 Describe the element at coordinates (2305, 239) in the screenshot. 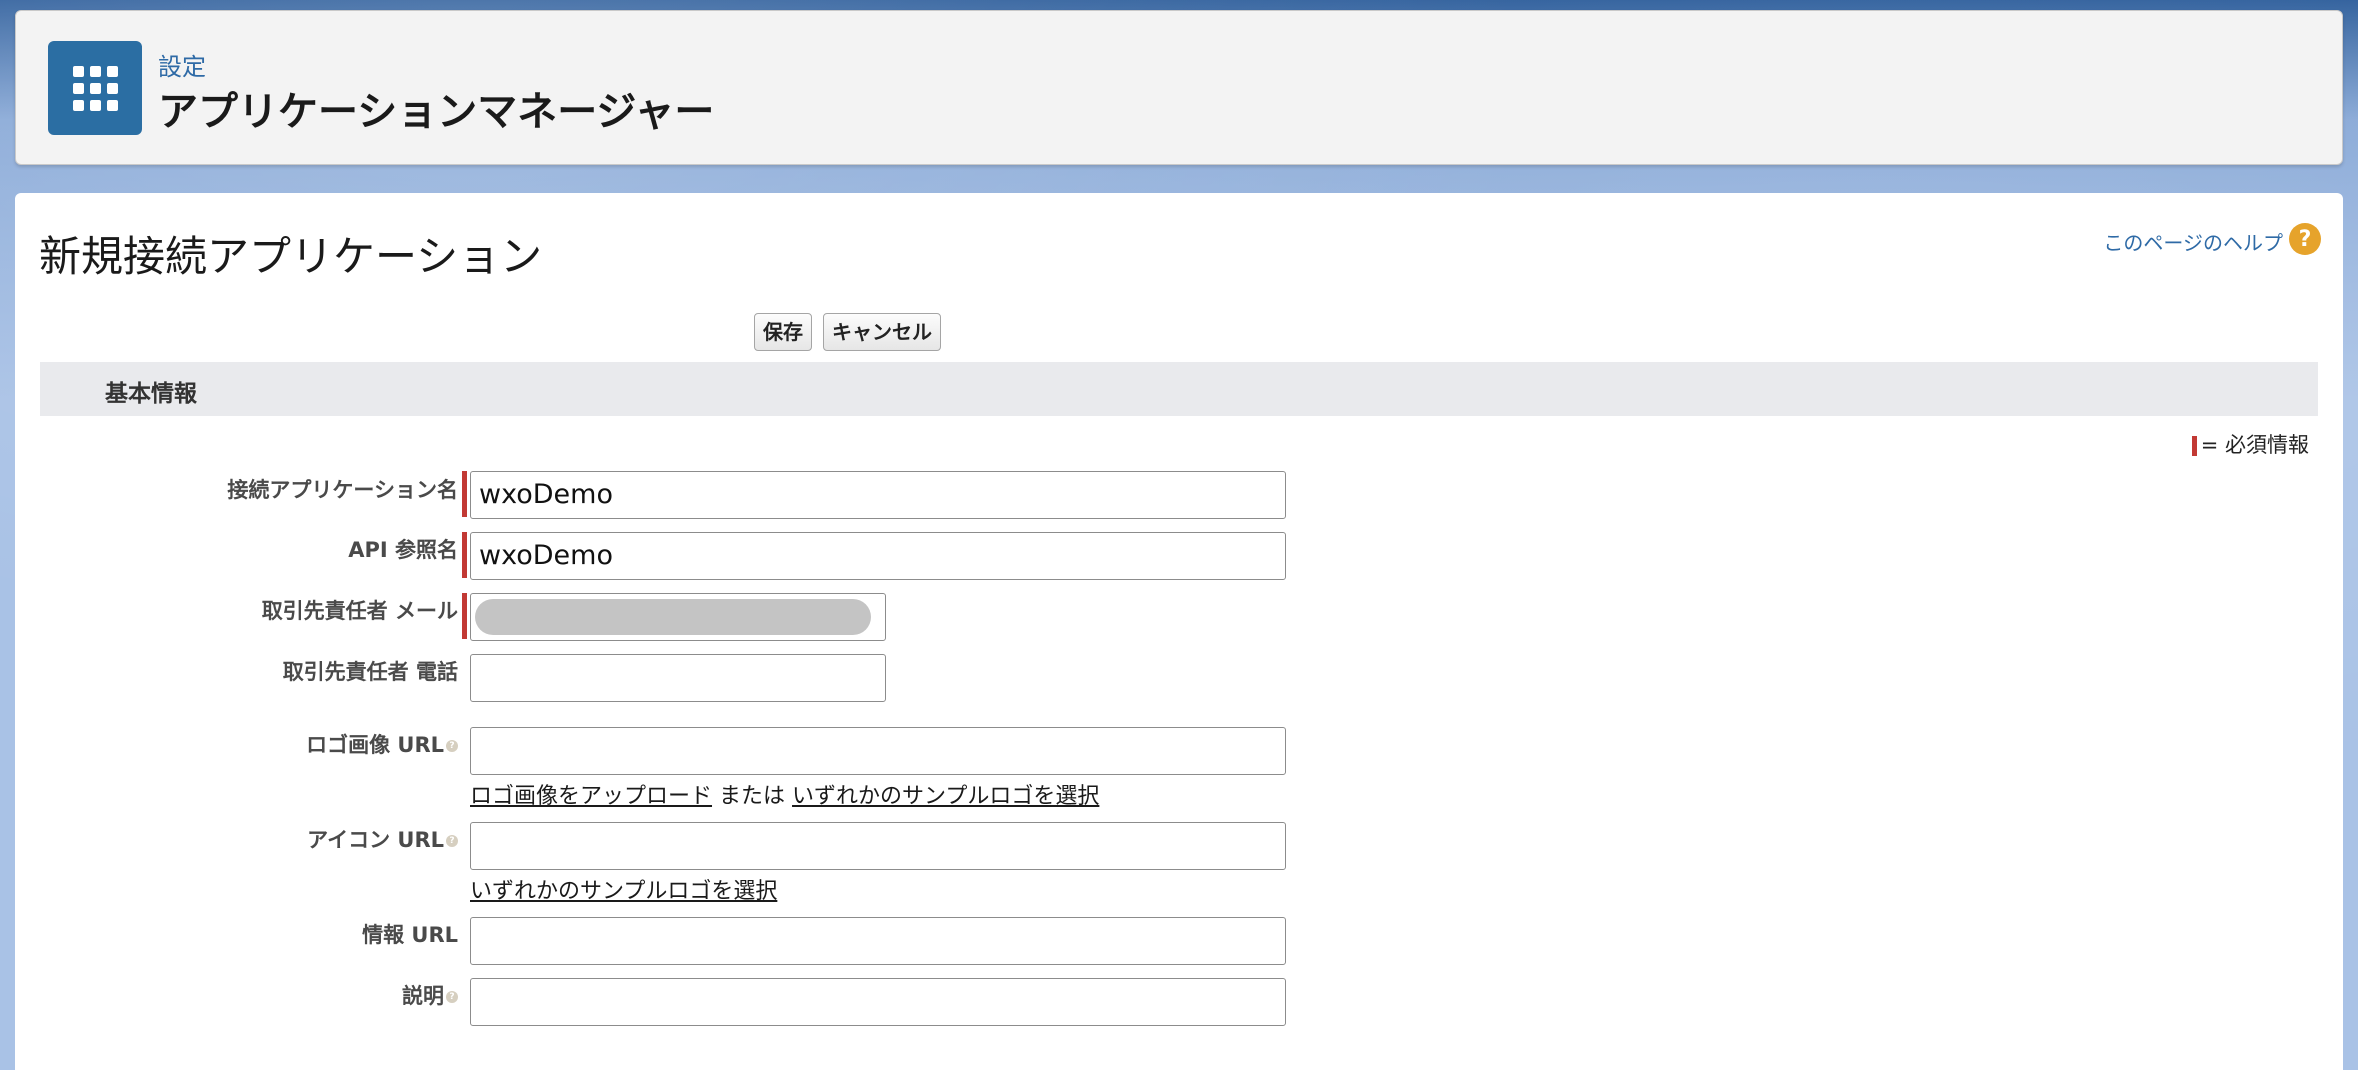

I see `help-icon: ?` at that location.